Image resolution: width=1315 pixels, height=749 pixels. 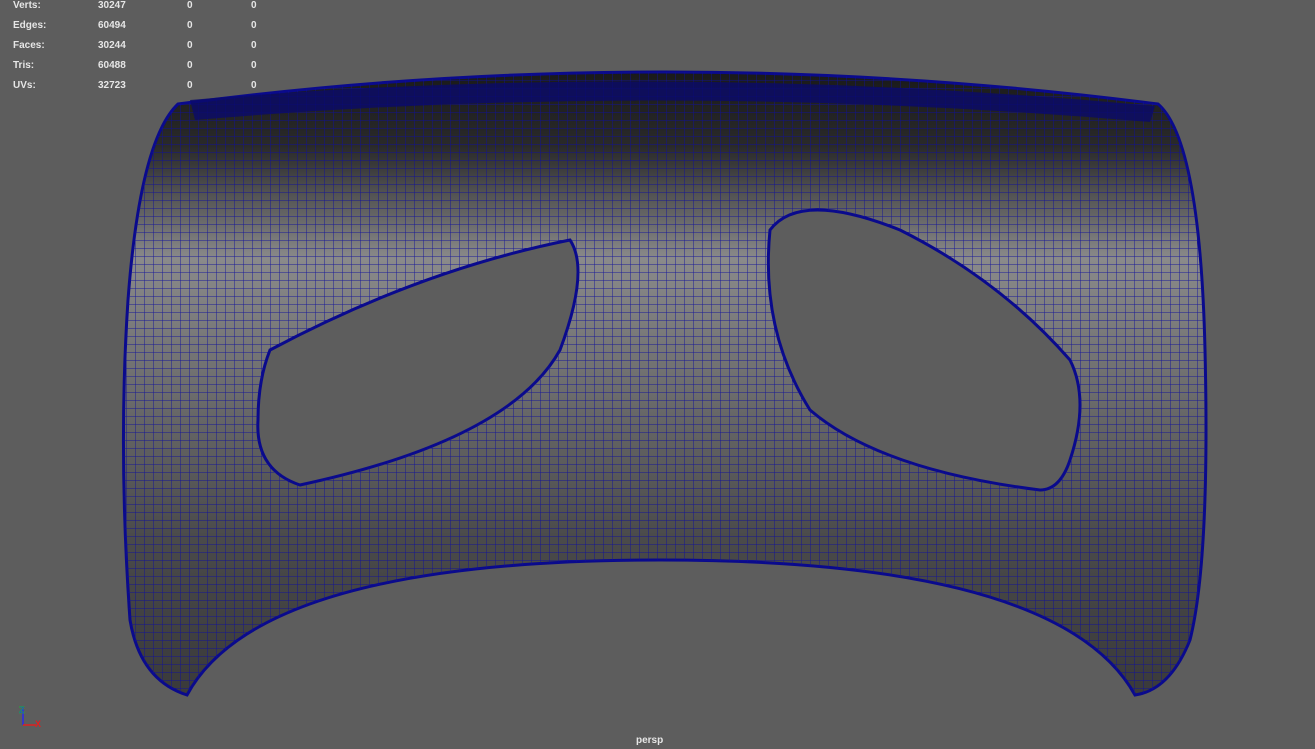 What do you see at coordinates (112, 45) in the screenshot?
I see `hud-total: 30244` at bounding box center [112, 45].